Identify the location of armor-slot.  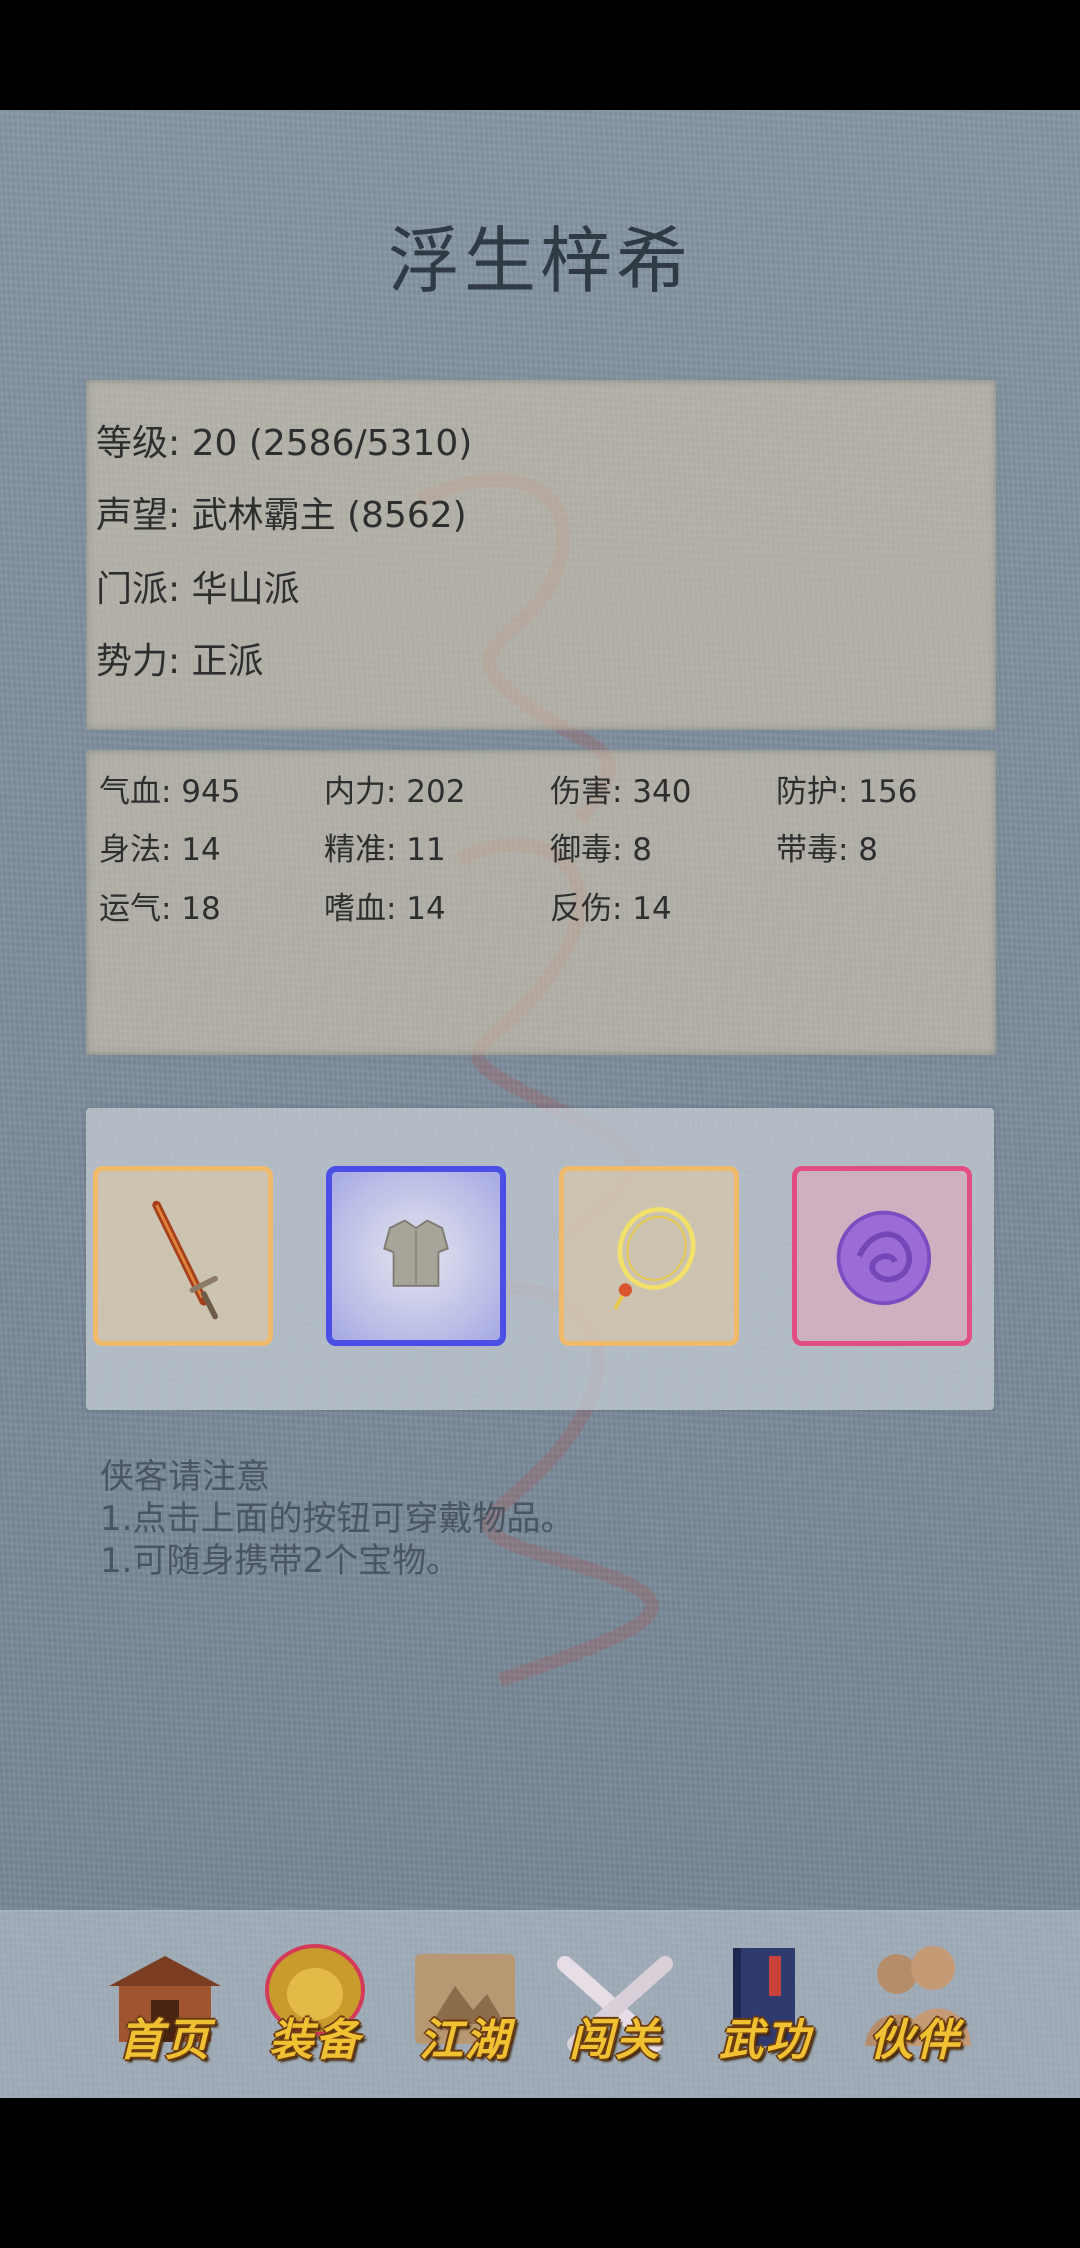
(416, 1256).